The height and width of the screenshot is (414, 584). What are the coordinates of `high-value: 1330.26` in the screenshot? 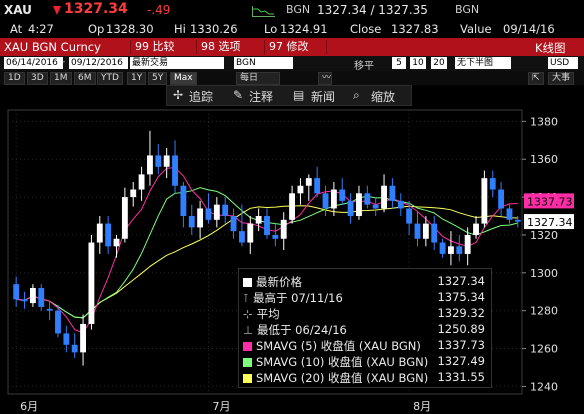 It's located at (214, 29).